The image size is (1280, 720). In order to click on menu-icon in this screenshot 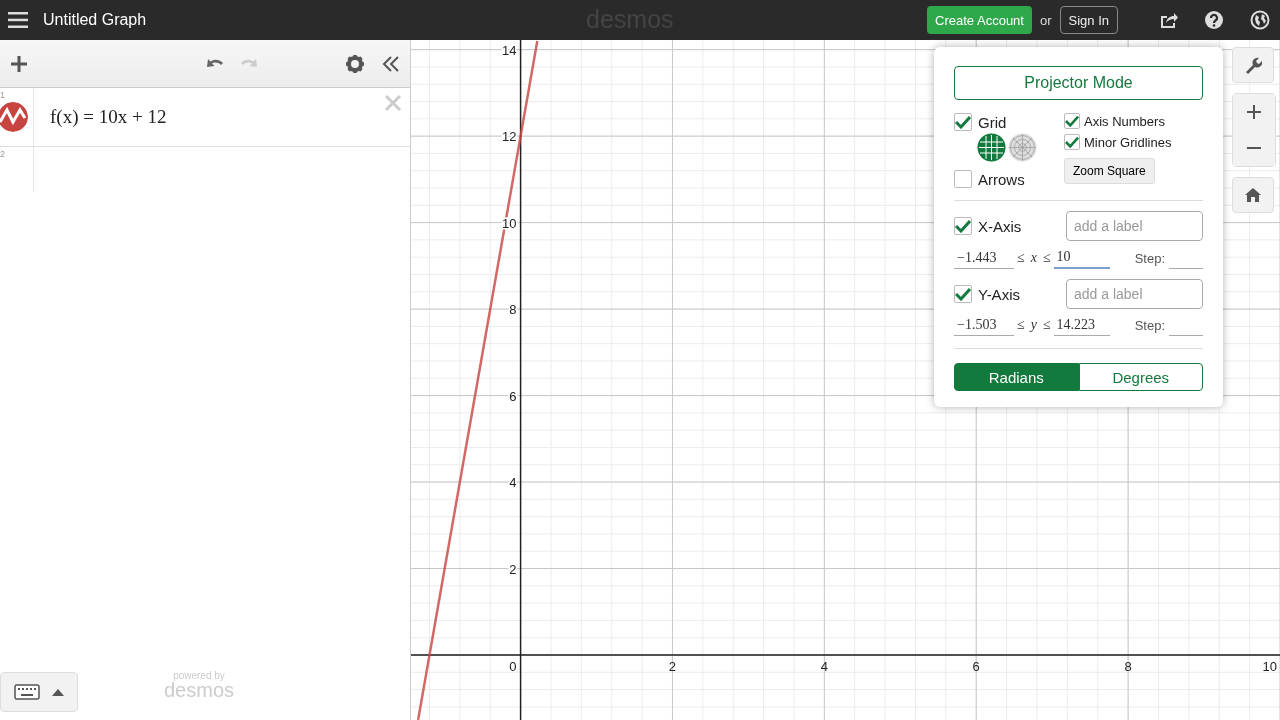, I will do `click(18, 20)`.